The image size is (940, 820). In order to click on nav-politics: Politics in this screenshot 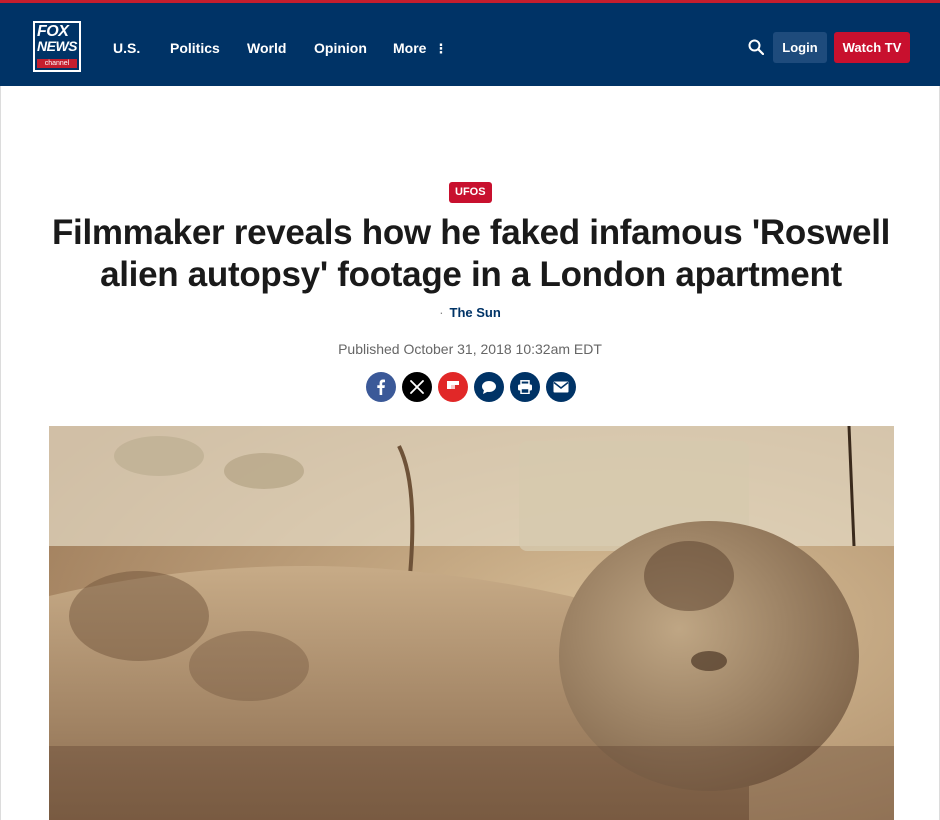, I will do `click(195, 48)`.